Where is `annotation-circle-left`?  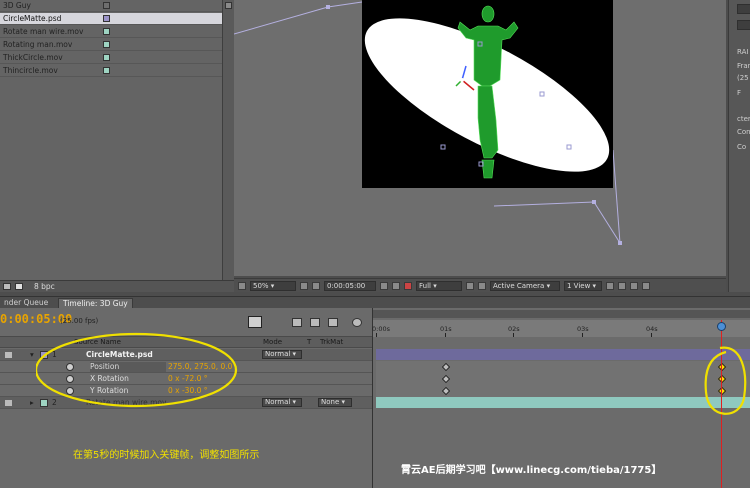 annotation-circle-left is located at coordinates (137, 370).